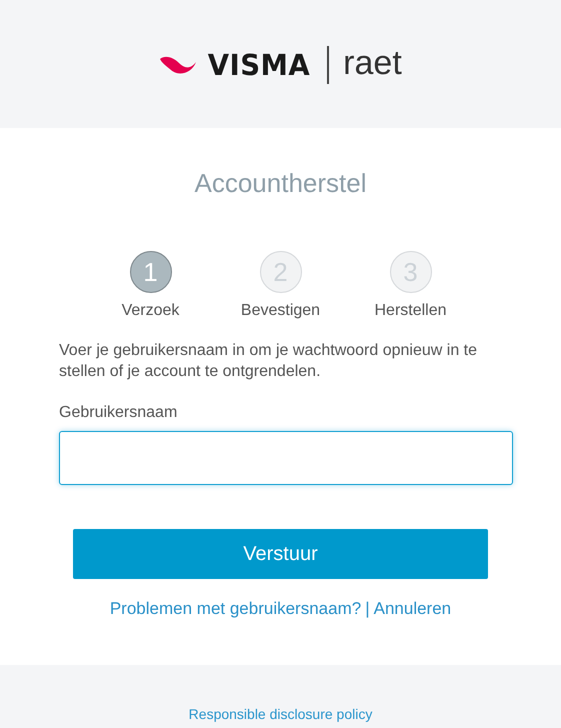  What do you see at coordinates (410, 310) in the screenshot?
I see `step-label: Herstellen` at bounding box center [410, 310].